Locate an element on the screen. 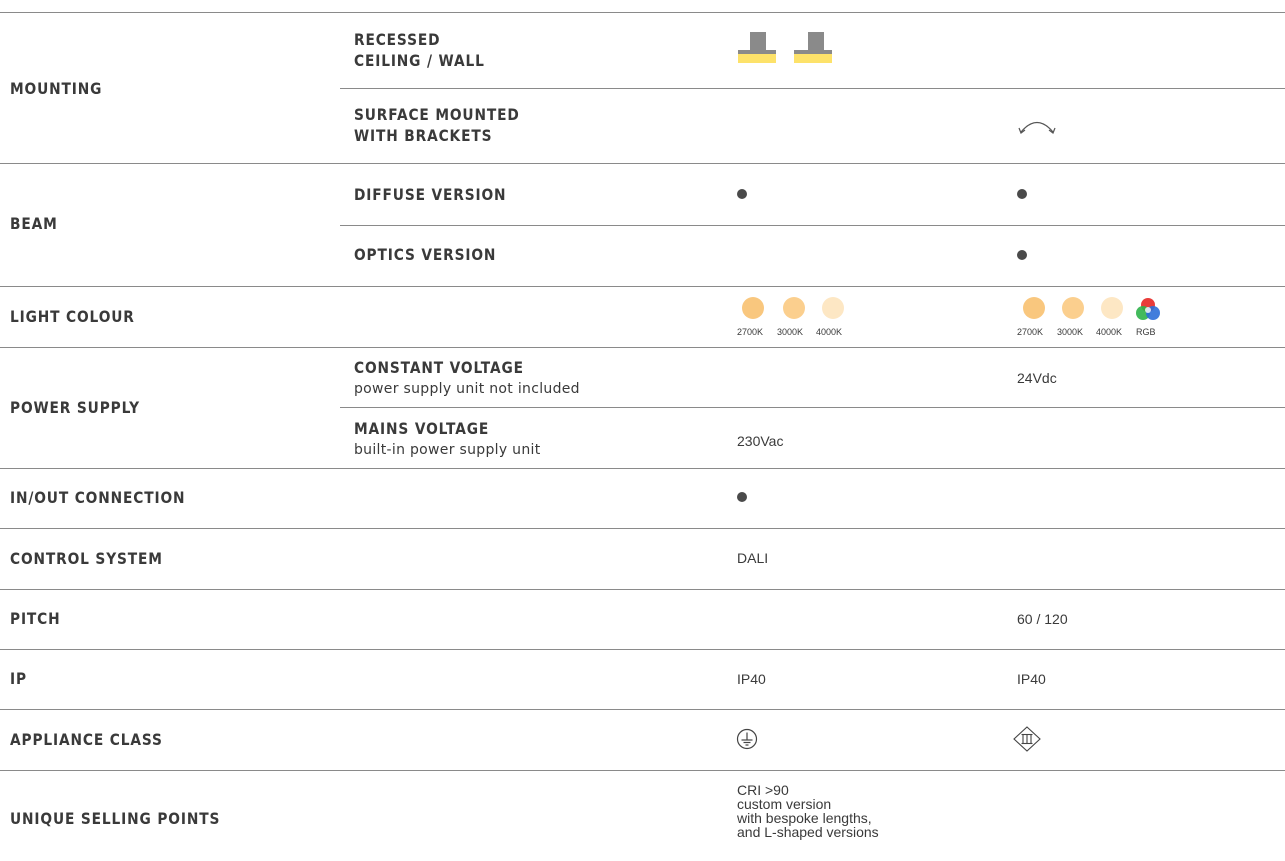 The height and width of the screenshot is (861, 1285). row-label-mounting: MOUNTING is located at coordinates (56, 88).